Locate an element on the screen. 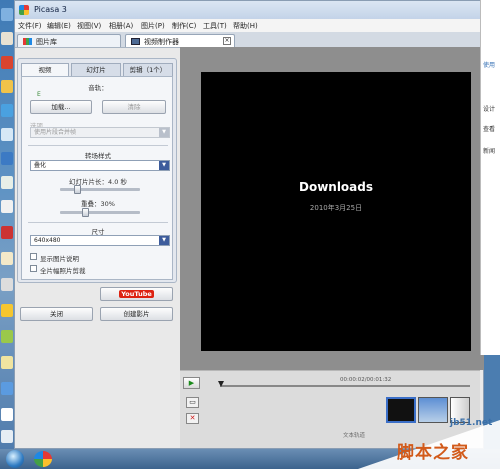  desktop-background is located at coordinates (7, 234).